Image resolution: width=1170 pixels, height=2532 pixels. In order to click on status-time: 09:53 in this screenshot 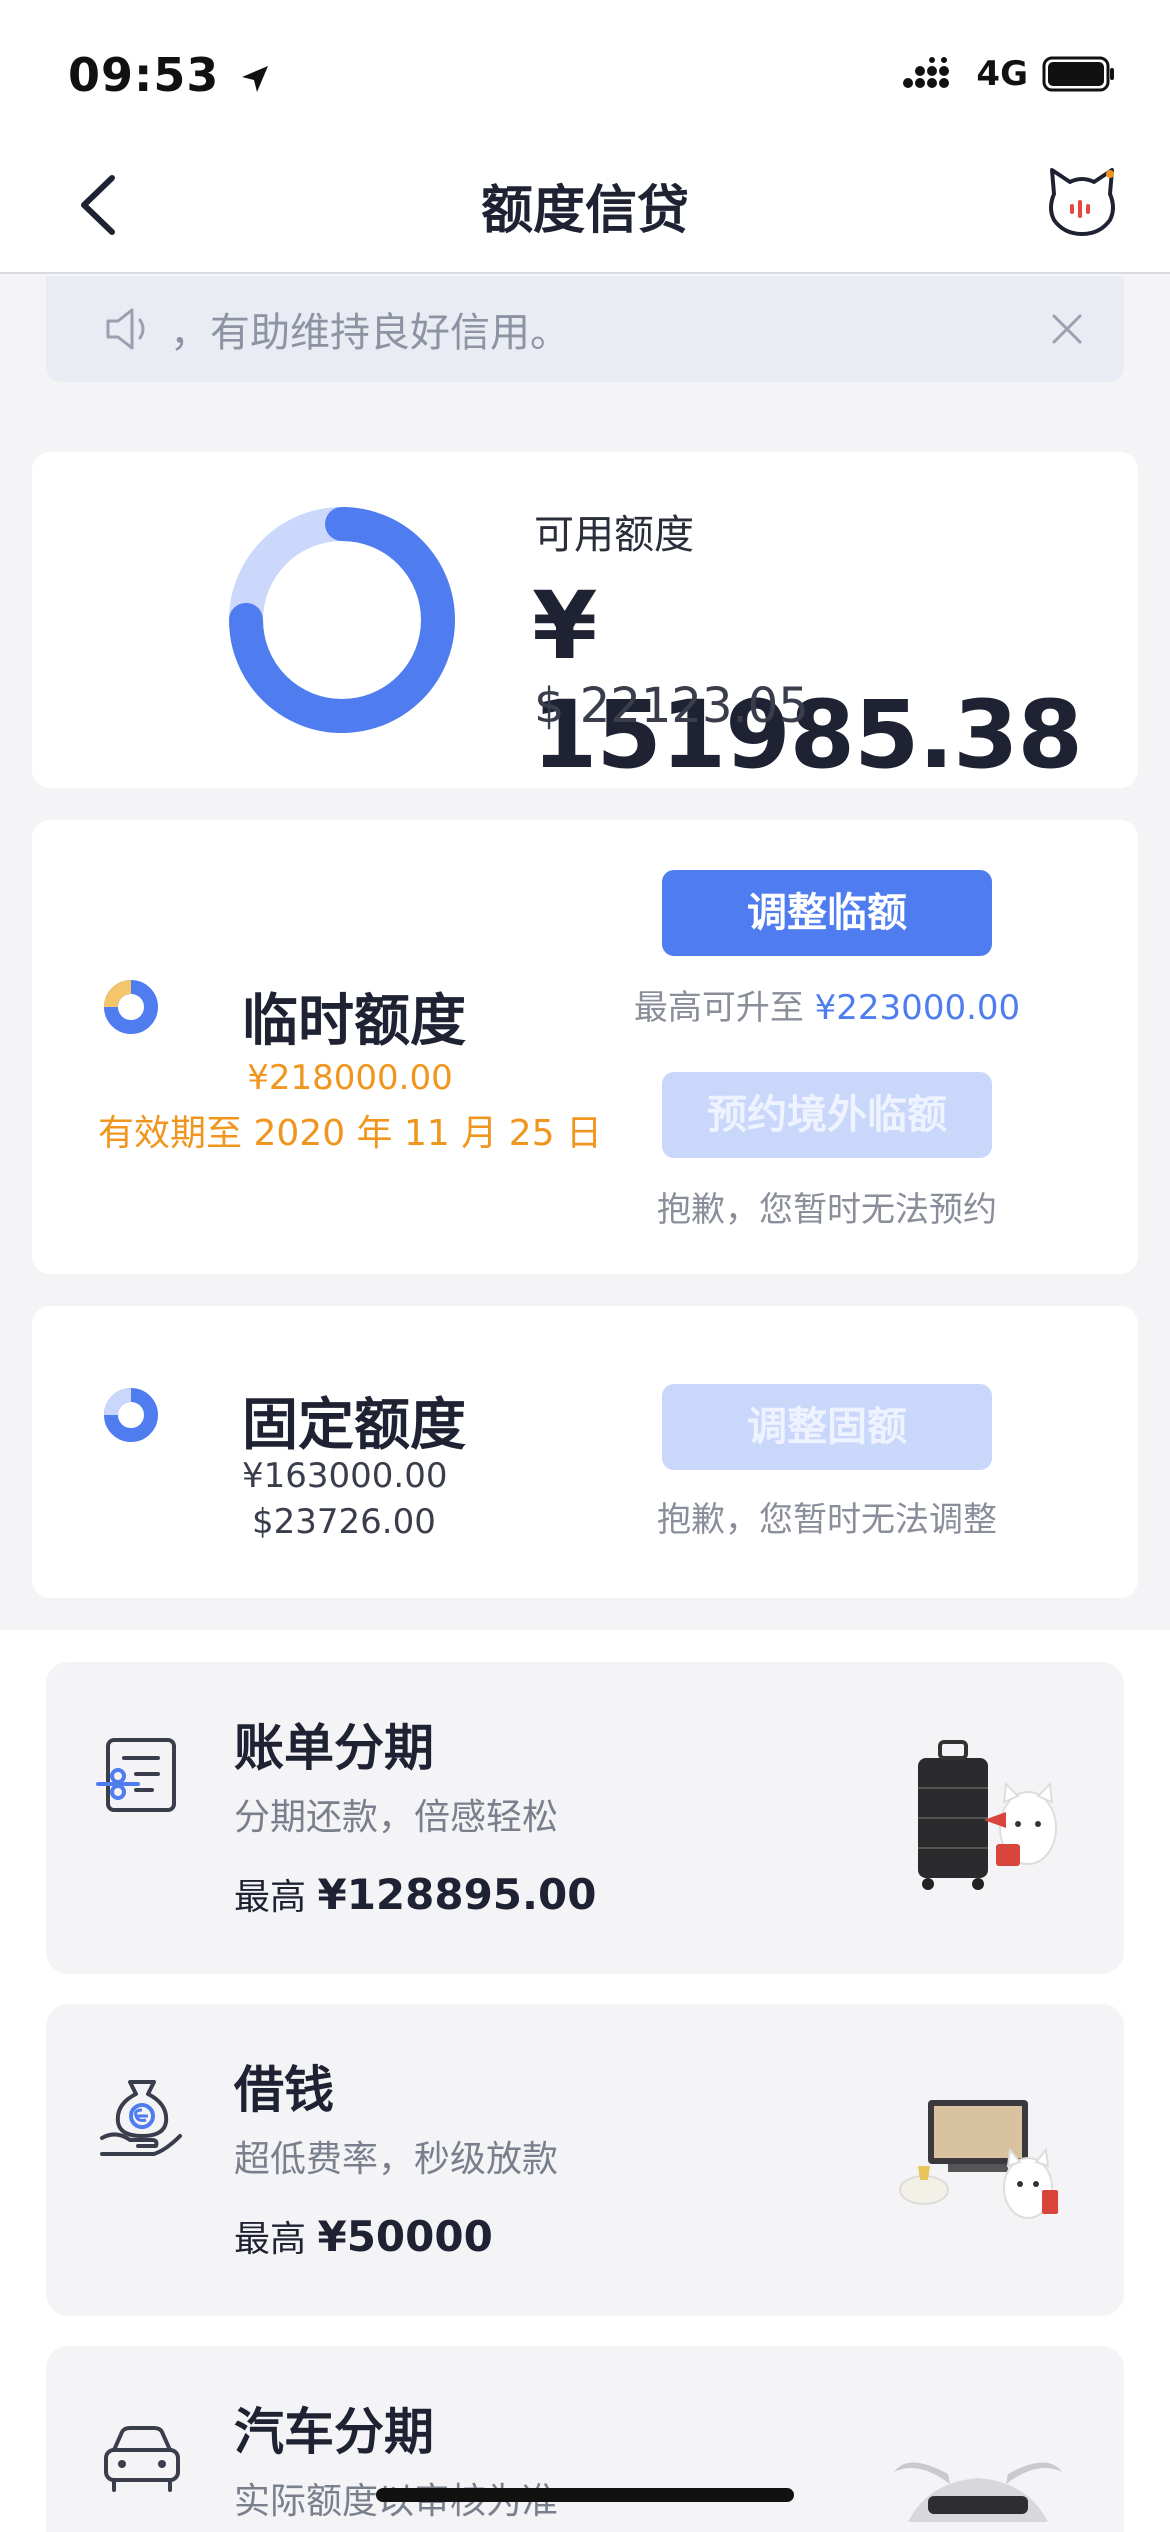, I will do `click(169, 75)`.